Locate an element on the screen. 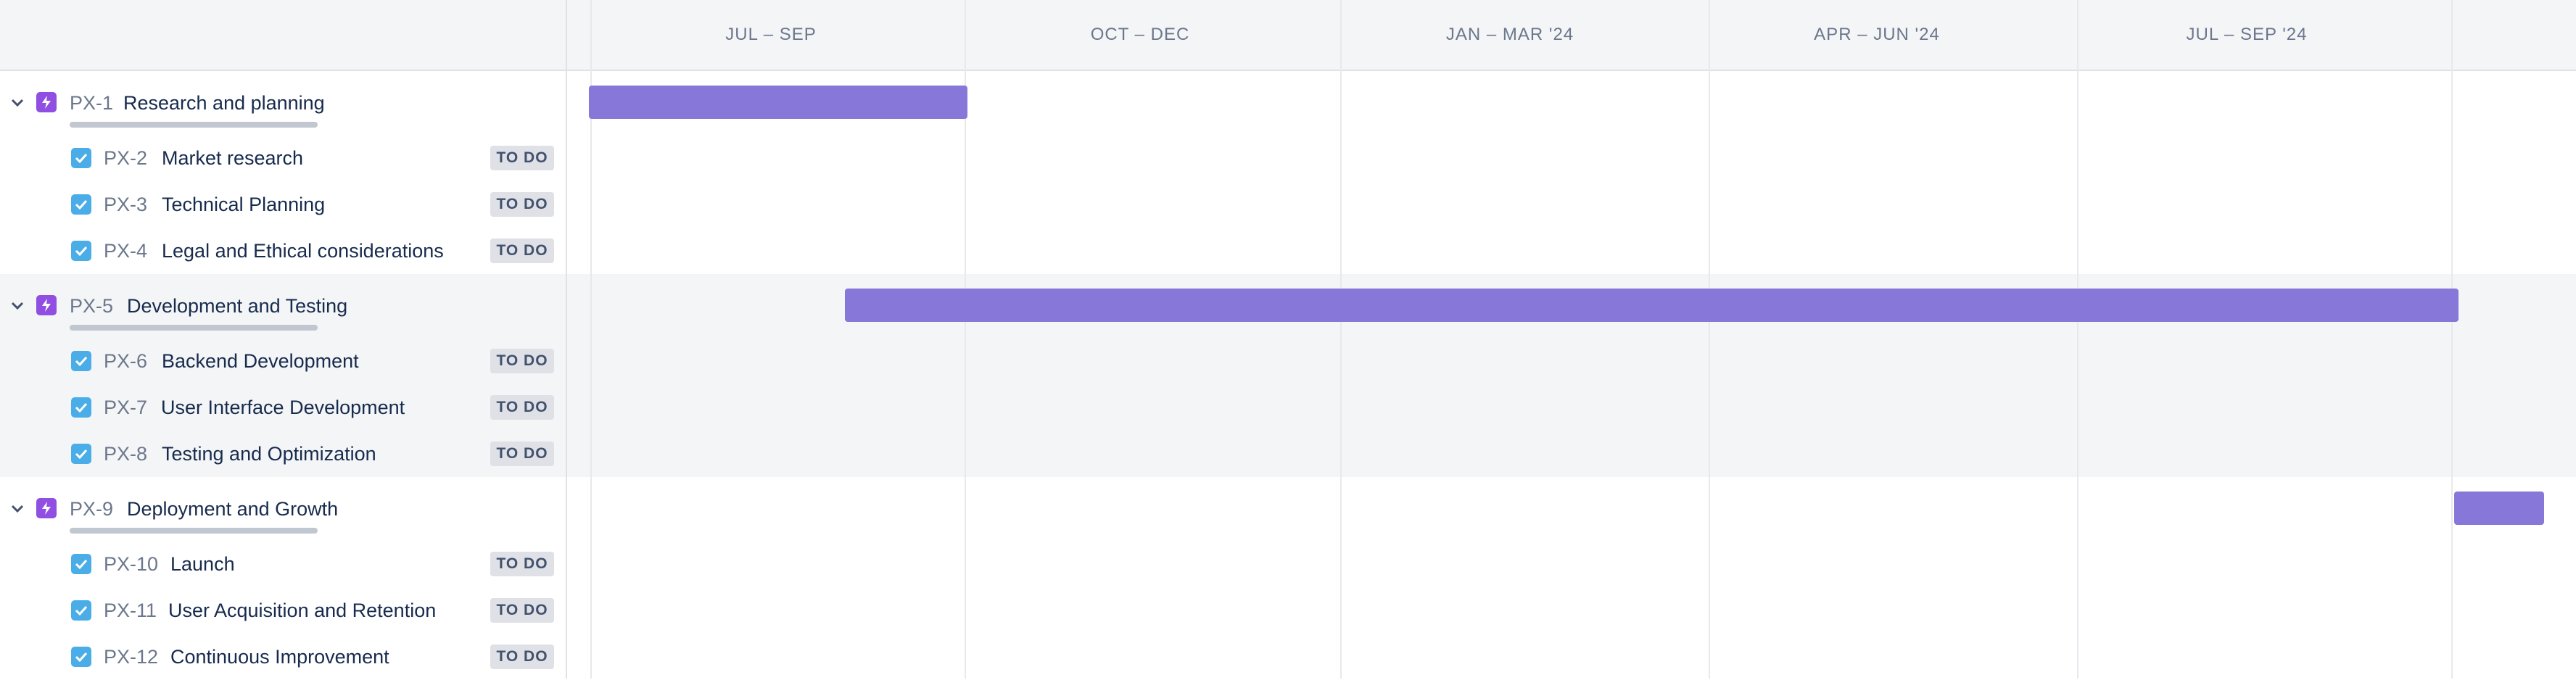 This screenshot has height=680, width=2576. issue-key: PX-11 is located at coordinates (130, 610).